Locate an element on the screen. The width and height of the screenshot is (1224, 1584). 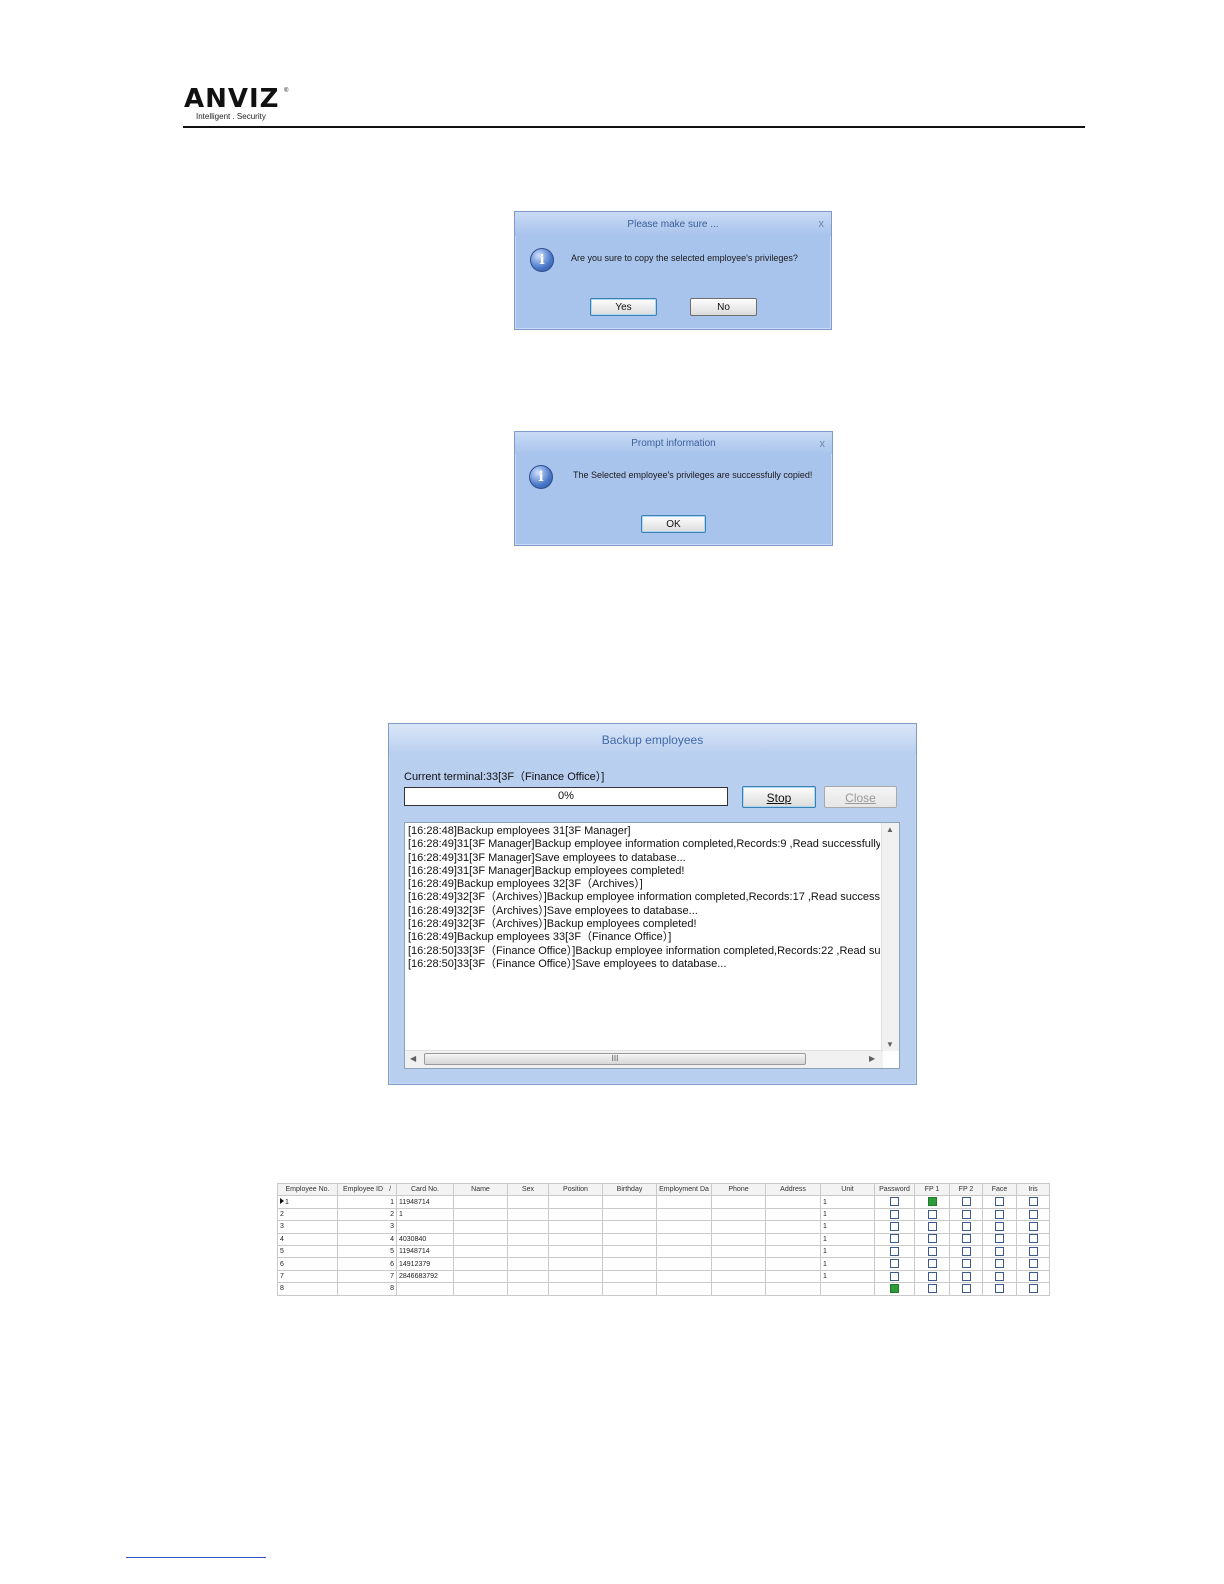
vertical-scrollbar: ▲ ▼ is located at coordinates (890, 937).